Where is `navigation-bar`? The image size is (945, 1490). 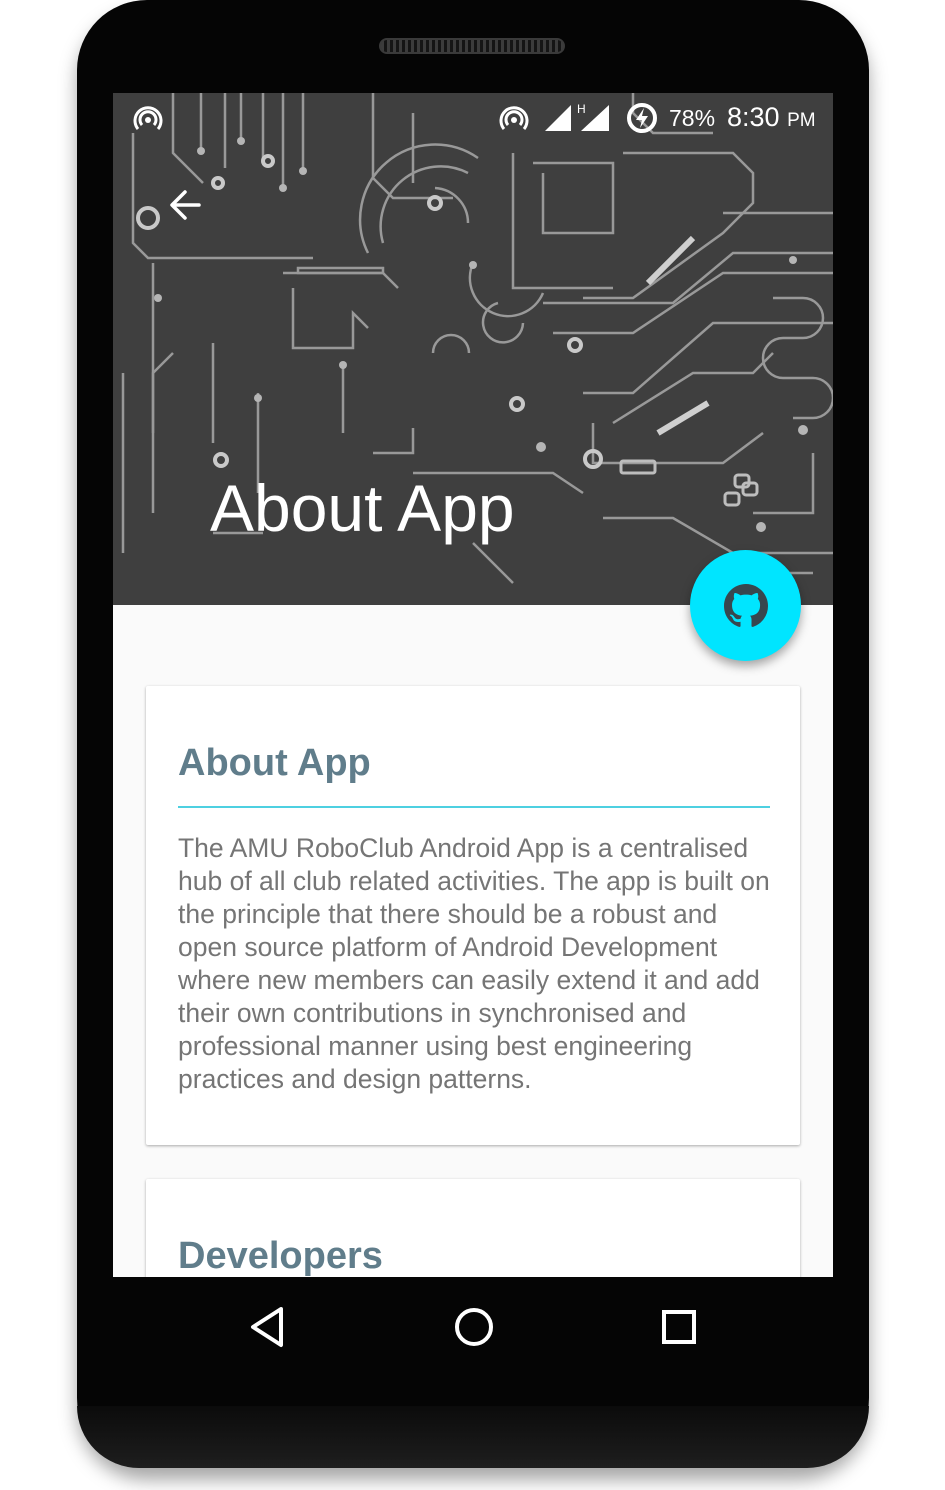
navigation-bar is located at coordinates (473, 1327).